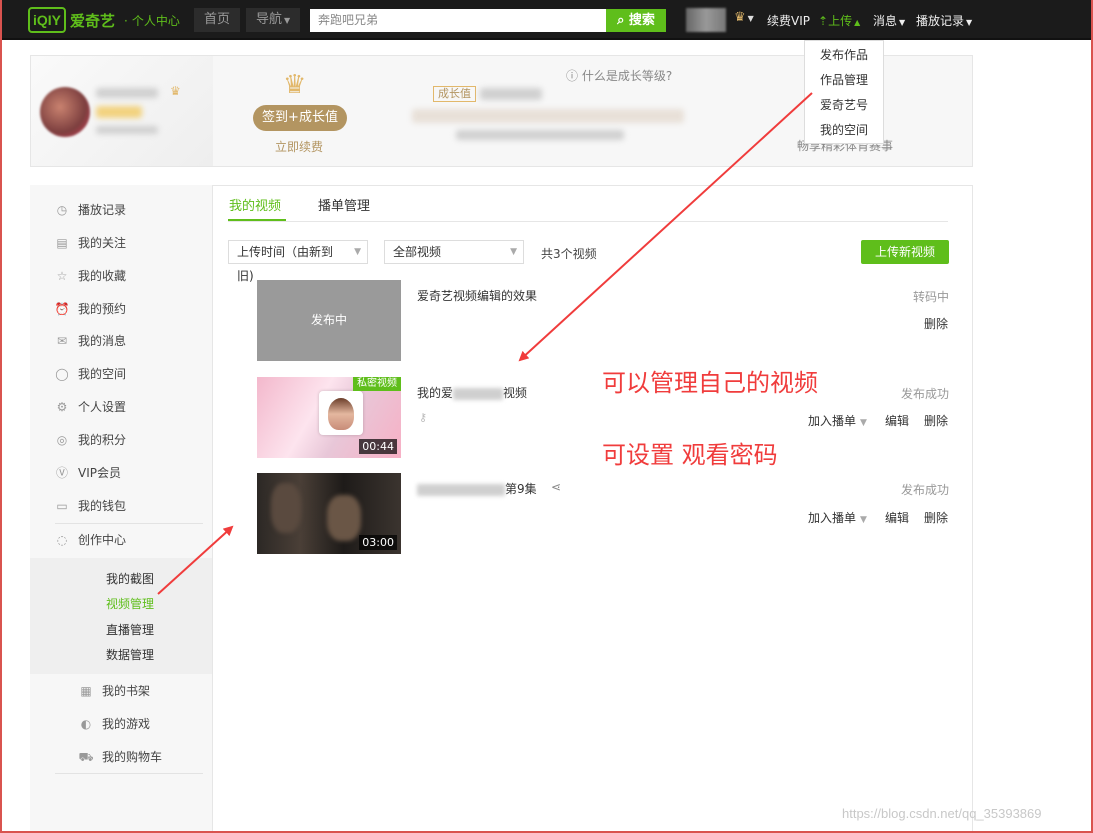  Describe the element at coordinates (130, 603) in the screenshot. I see `sidebar-sub-video-manage: 视频管理` at that location.